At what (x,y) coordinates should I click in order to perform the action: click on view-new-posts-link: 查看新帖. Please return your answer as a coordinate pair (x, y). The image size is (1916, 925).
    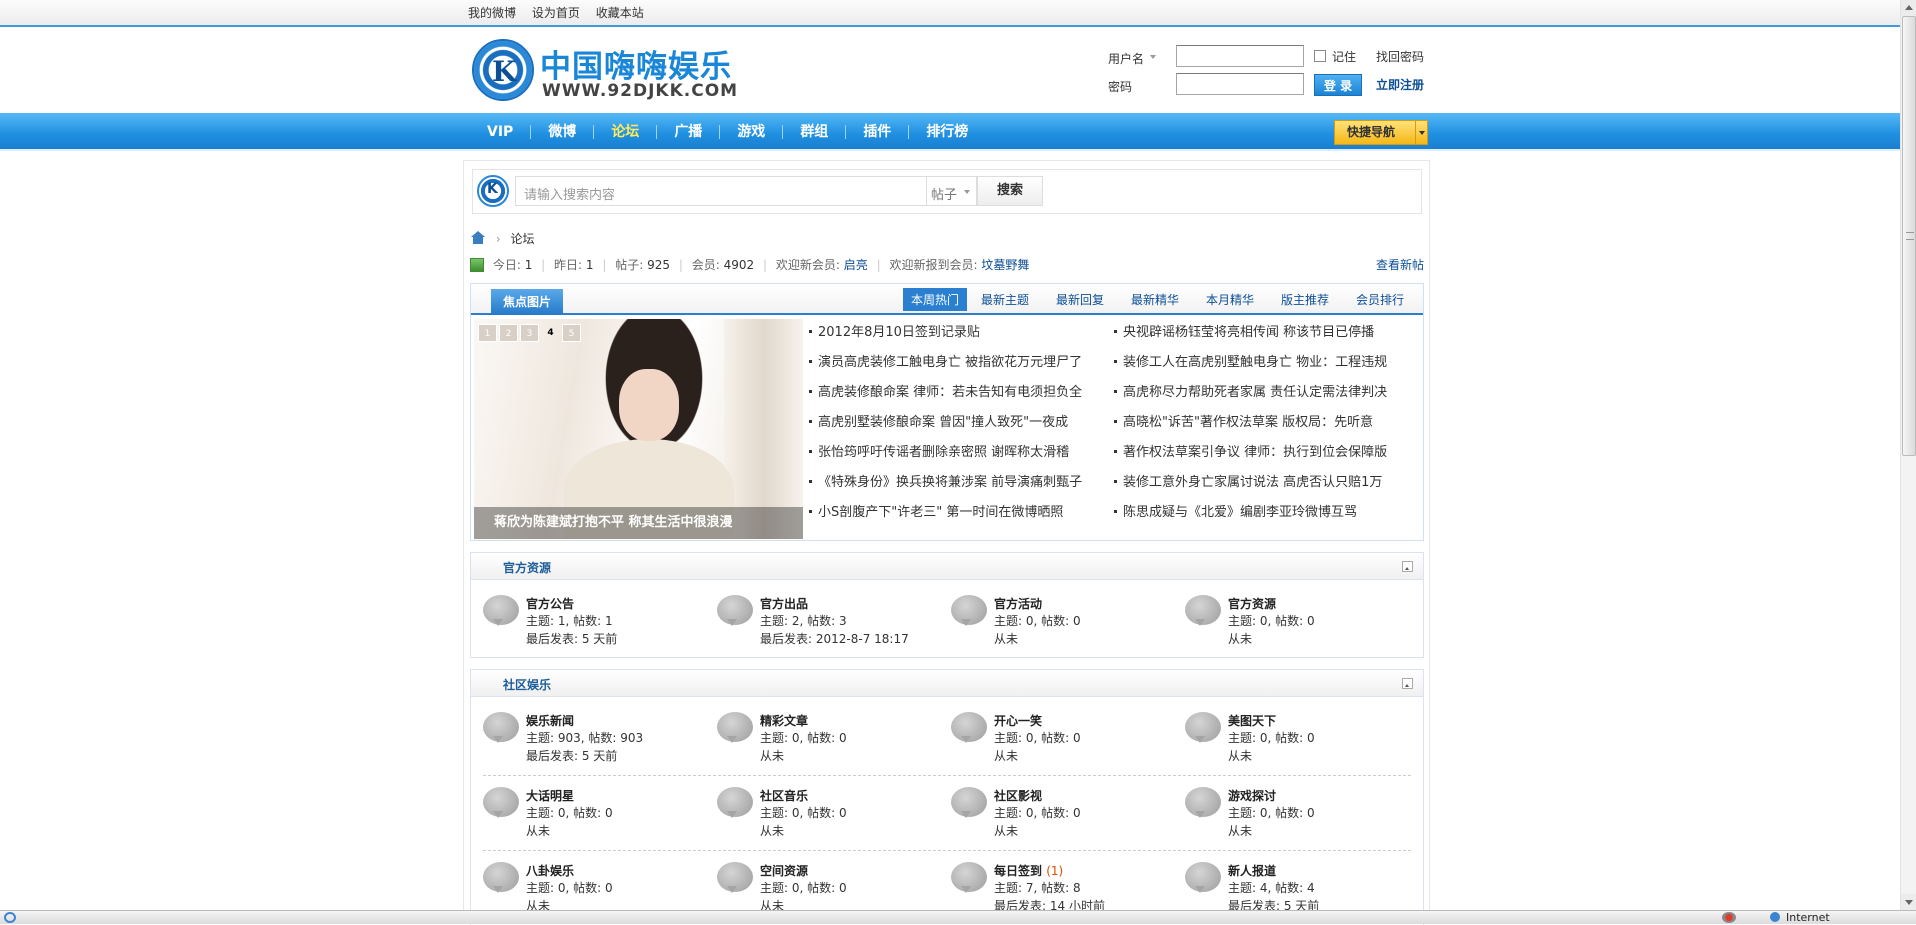
    Looking at the image, I should click on (1400, 264).